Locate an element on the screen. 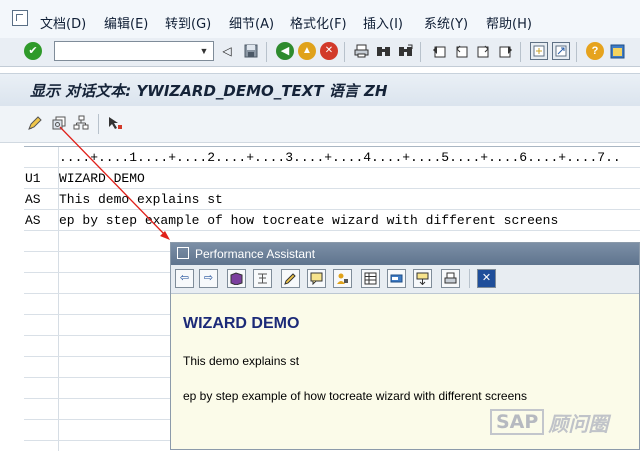 The image size is (640, 451). help-heading: WIZARD DEMO is located at coordinates (241, 323).